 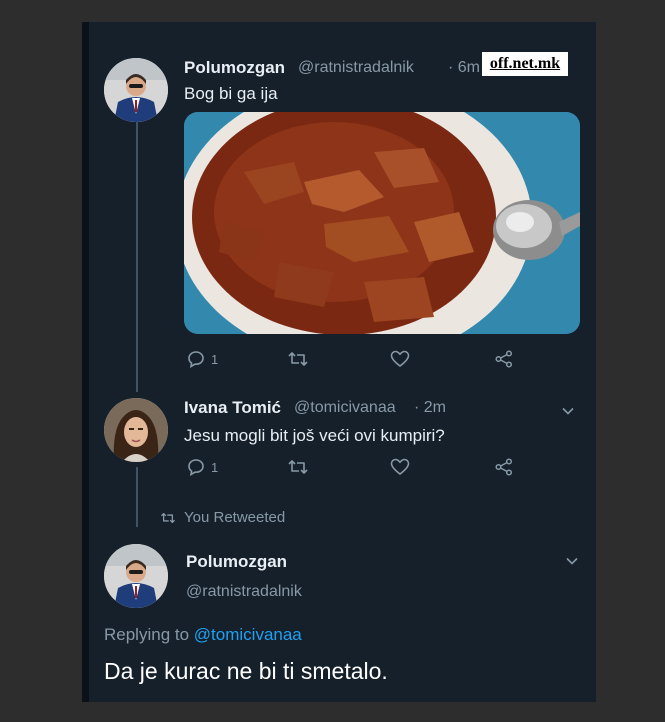 I want to click on retweet-indicator: You Retweeted, so click(x=222, y=517).